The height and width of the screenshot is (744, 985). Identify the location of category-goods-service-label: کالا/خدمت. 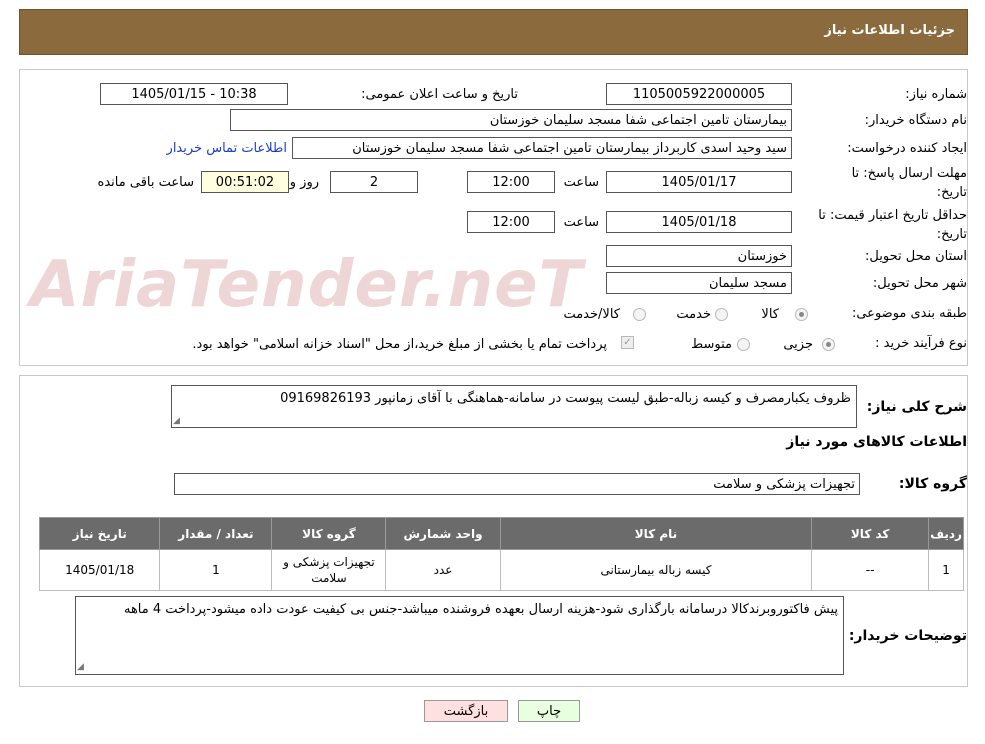
(591, 314).